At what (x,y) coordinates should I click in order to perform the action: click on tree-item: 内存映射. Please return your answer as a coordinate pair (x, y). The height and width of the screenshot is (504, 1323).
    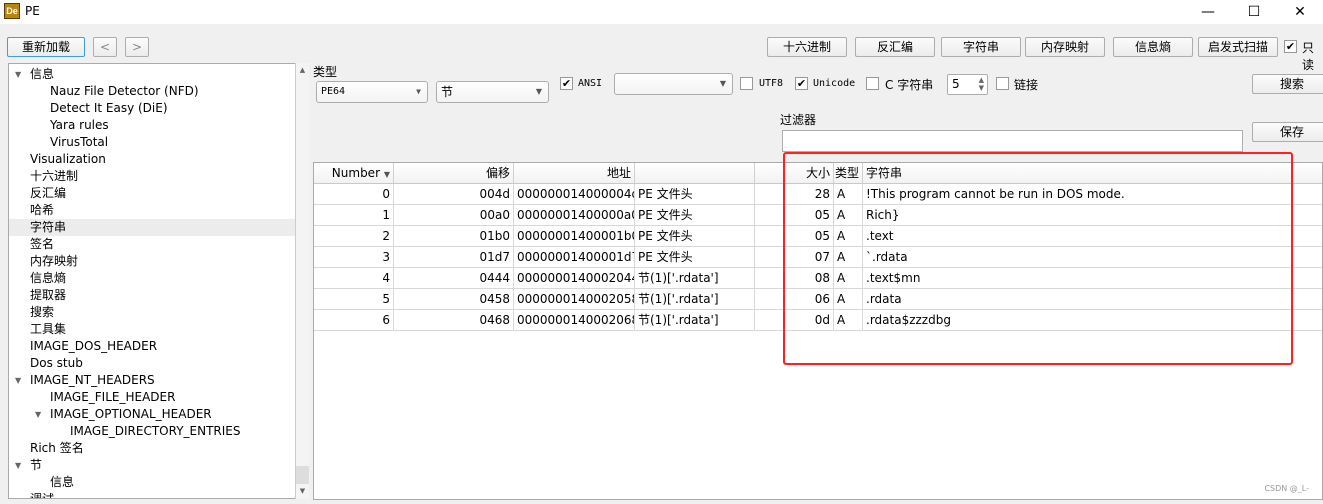
    Looking at the image, I should click on (152, 261).